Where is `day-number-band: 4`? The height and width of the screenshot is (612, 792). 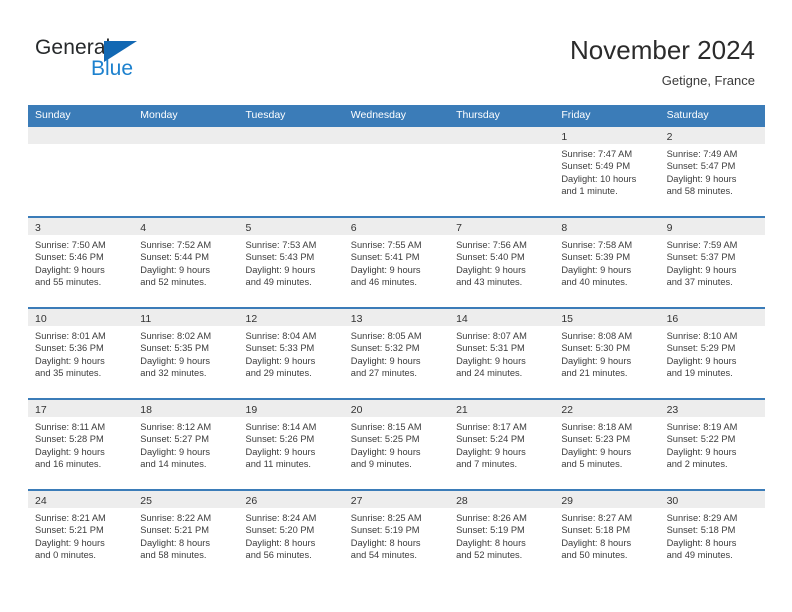 day-number-band: 4 is located at coordinates (186, 226).